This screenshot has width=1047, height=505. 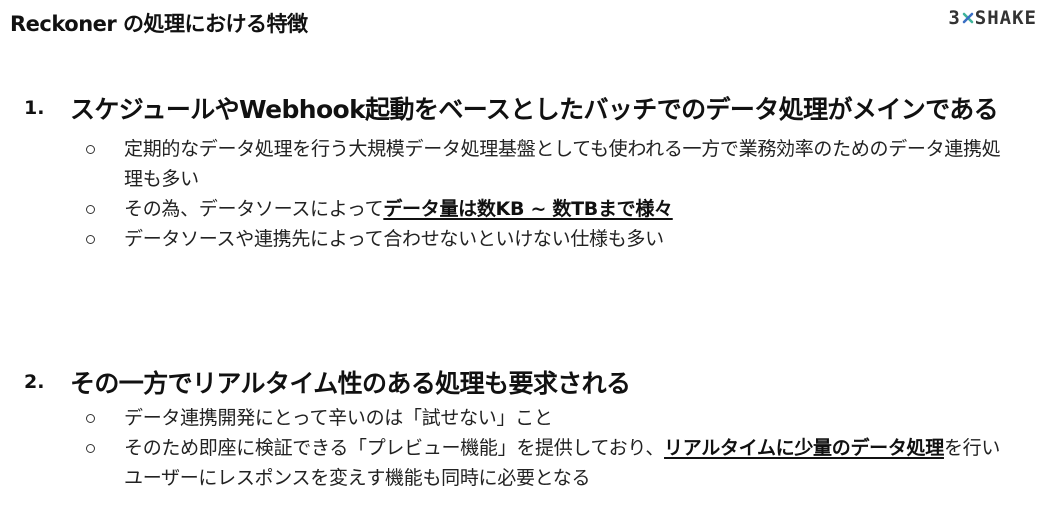 I want to click on list-item: データ連携開発にとって辛いのは「試せない」こと, so click(x=514, y=418).